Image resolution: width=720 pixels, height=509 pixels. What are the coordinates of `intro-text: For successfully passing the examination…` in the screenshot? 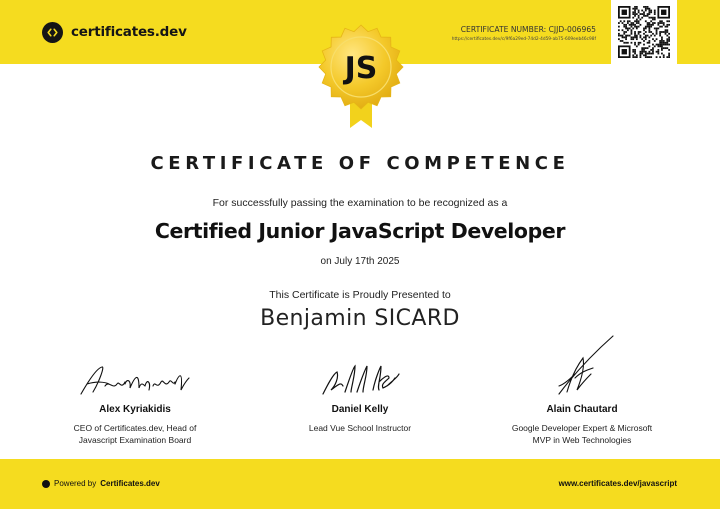 It's located at (360, 203).